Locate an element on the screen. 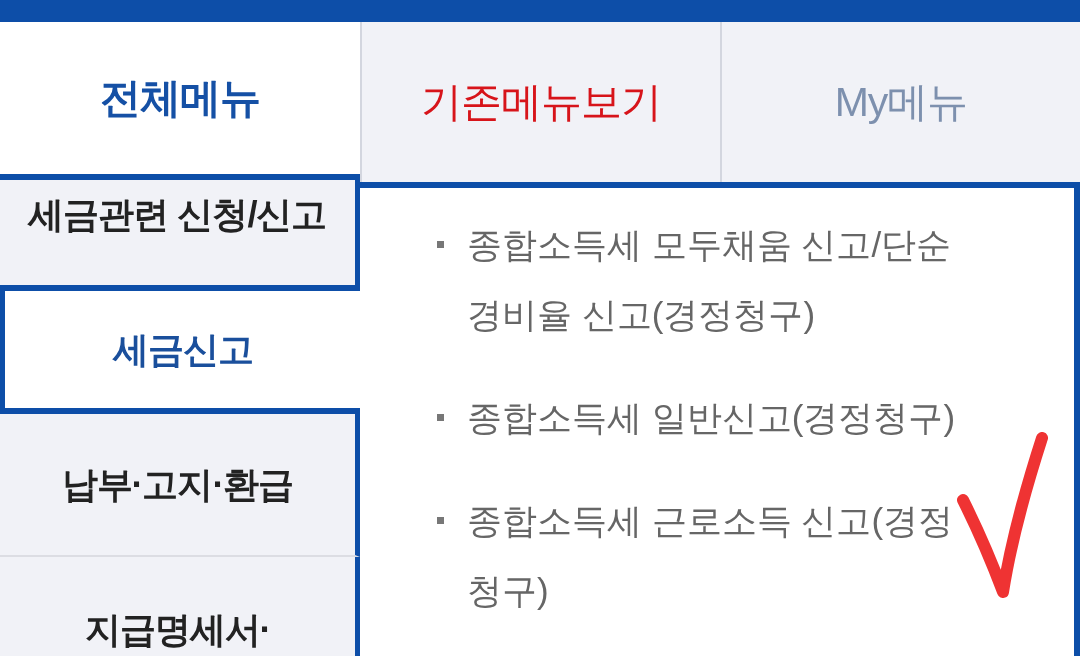  submenu-link: 종합소득세 근로소득 신고(경정청구) is located at coordinates (719, 556).